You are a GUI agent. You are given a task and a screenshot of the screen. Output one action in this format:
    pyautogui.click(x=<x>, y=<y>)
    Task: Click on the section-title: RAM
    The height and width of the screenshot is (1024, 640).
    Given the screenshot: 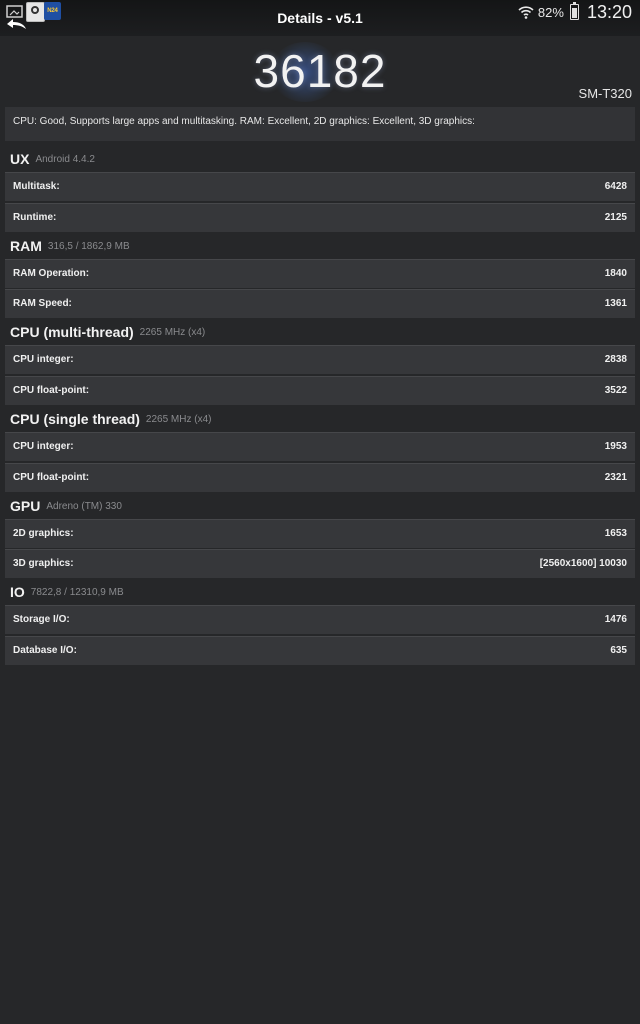 What is the action you would take?
    pyautogui.click(x=26, y=246)
    